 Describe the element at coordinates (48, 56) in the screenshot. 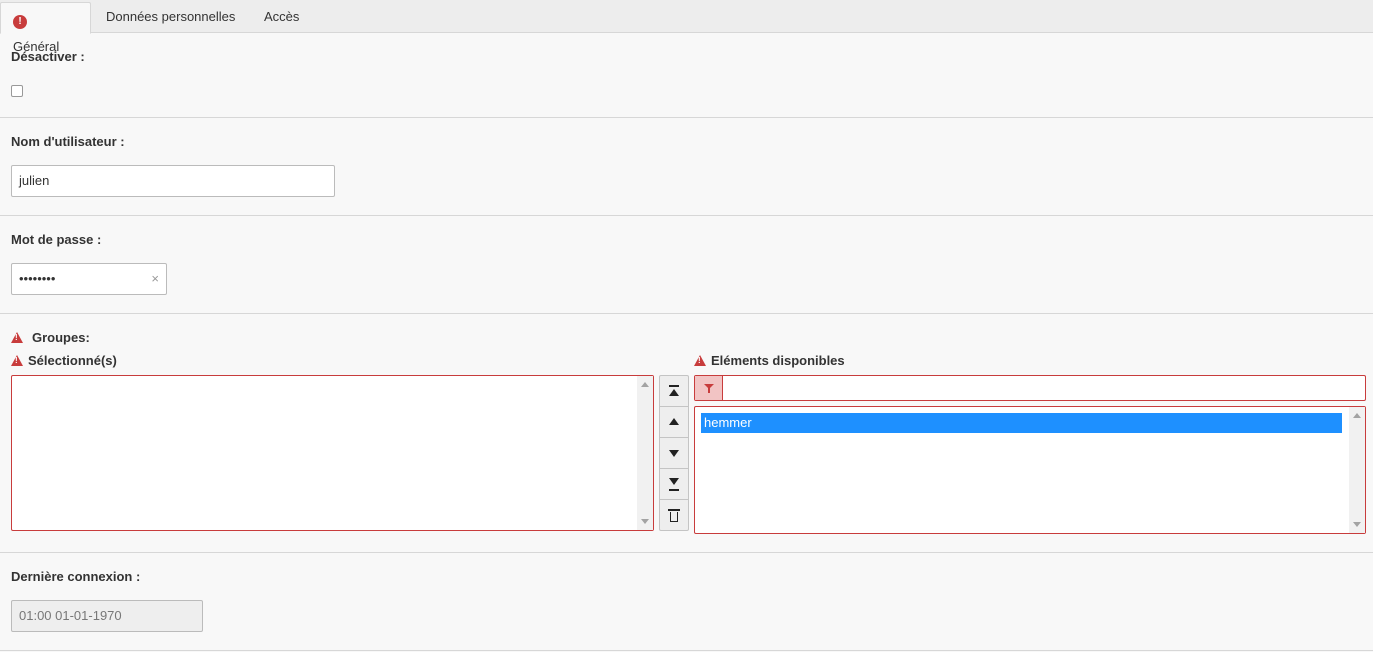

I see `disable-label: Désactiver :` at that location.